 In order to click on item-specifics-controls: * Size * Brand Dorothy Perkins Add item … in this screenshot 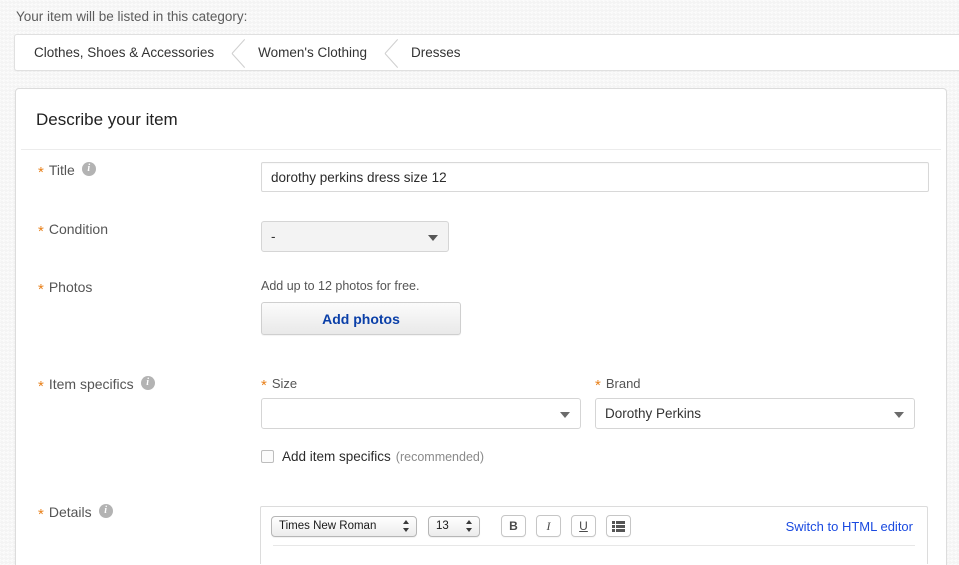, I will do `click(588, 420)`.